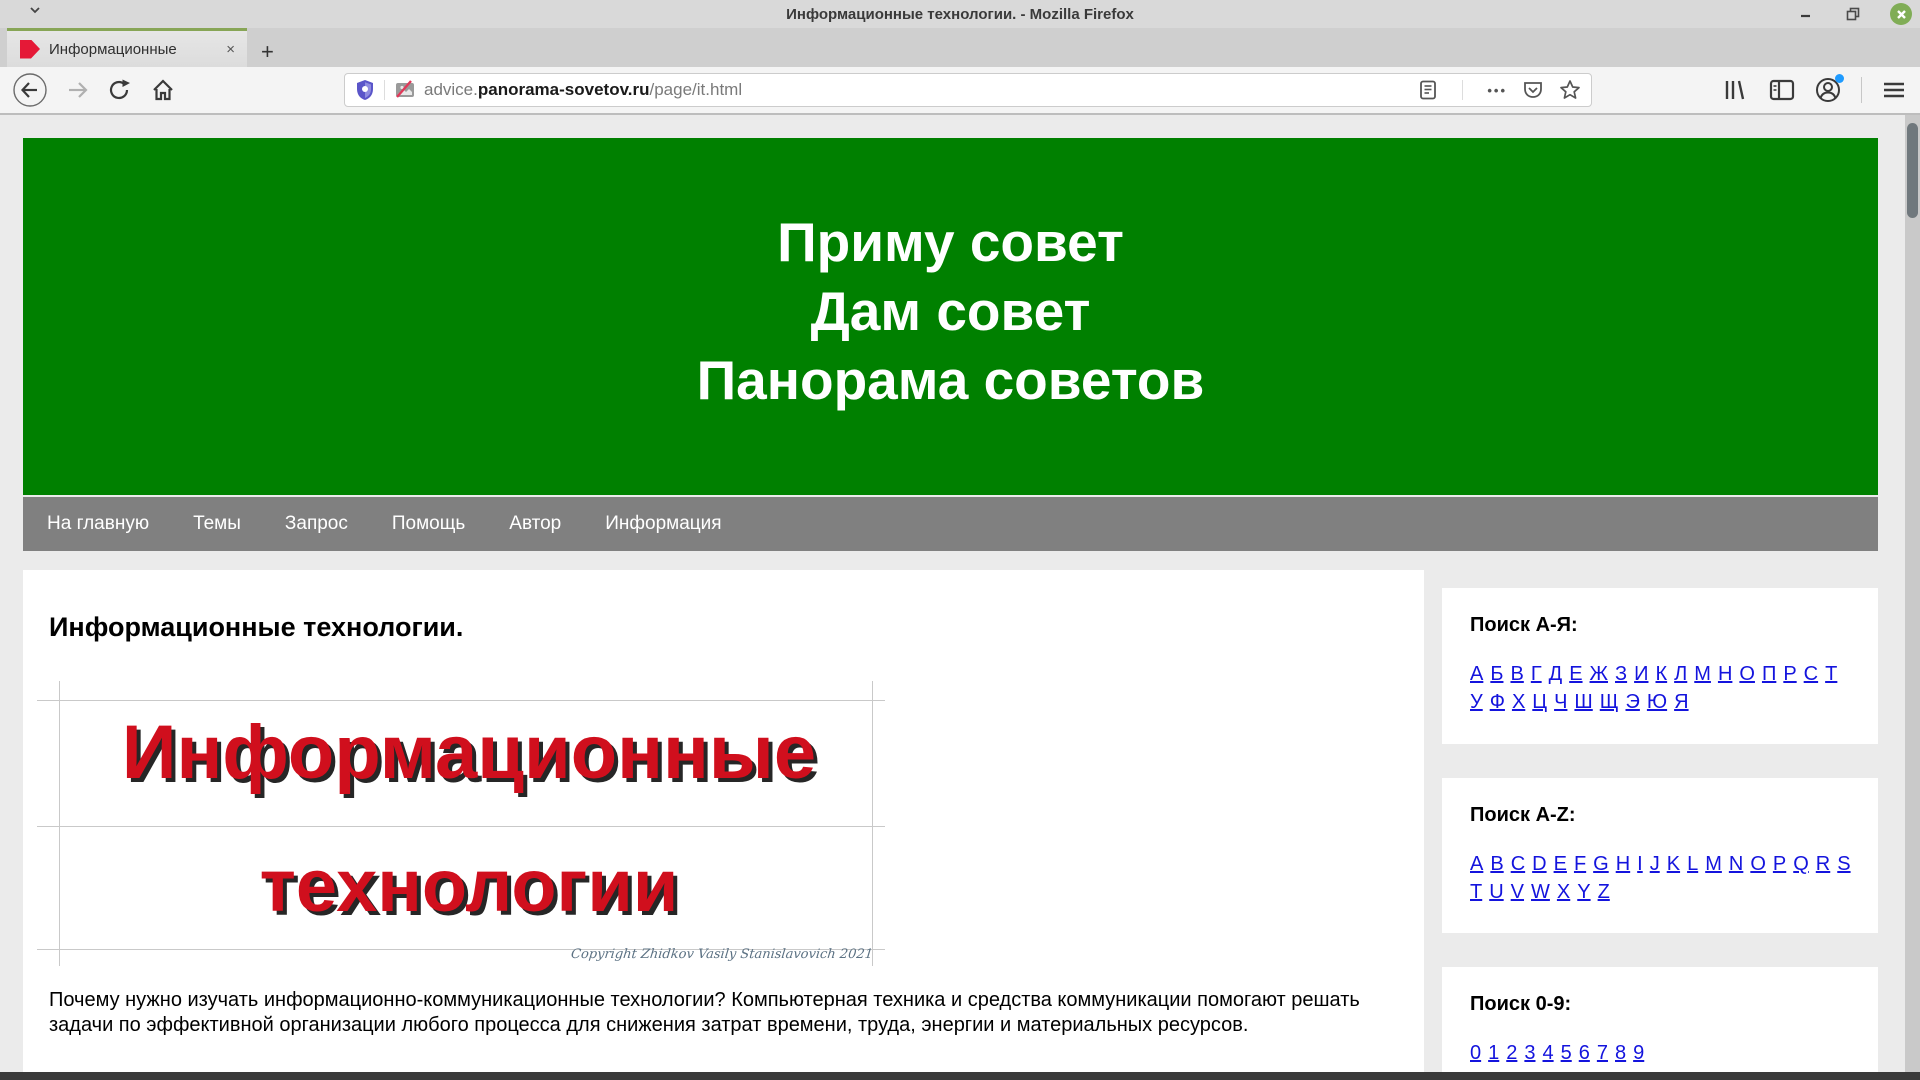 This screenshot has width=1920, height=1080. What do you see at coordinates (1476, 864) in the screenshot?
I see `letter-link: A` at bounding box center [1476, 864].